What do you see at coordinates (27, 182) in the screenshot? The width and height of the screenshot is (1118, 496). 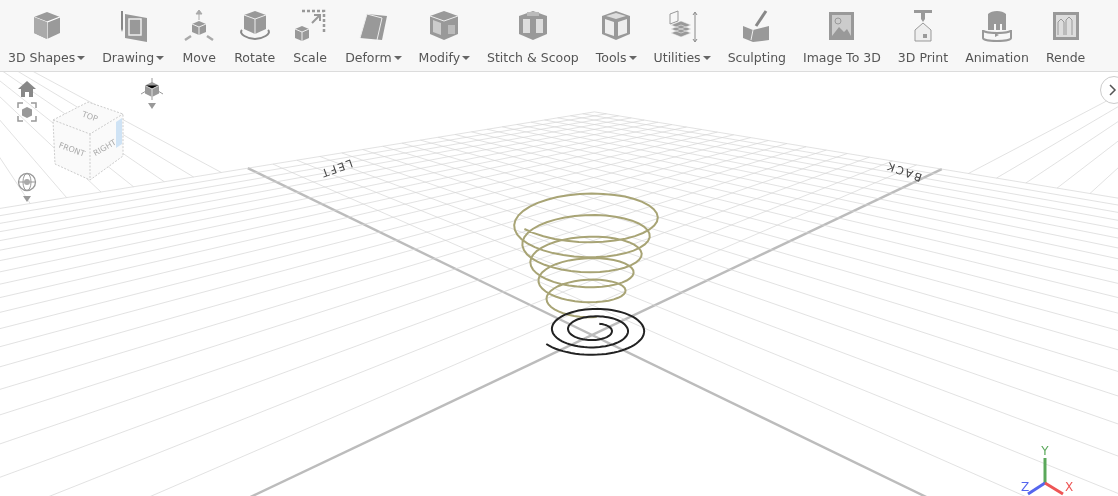 I see `globe-icon` at bounding box center [27, 182].